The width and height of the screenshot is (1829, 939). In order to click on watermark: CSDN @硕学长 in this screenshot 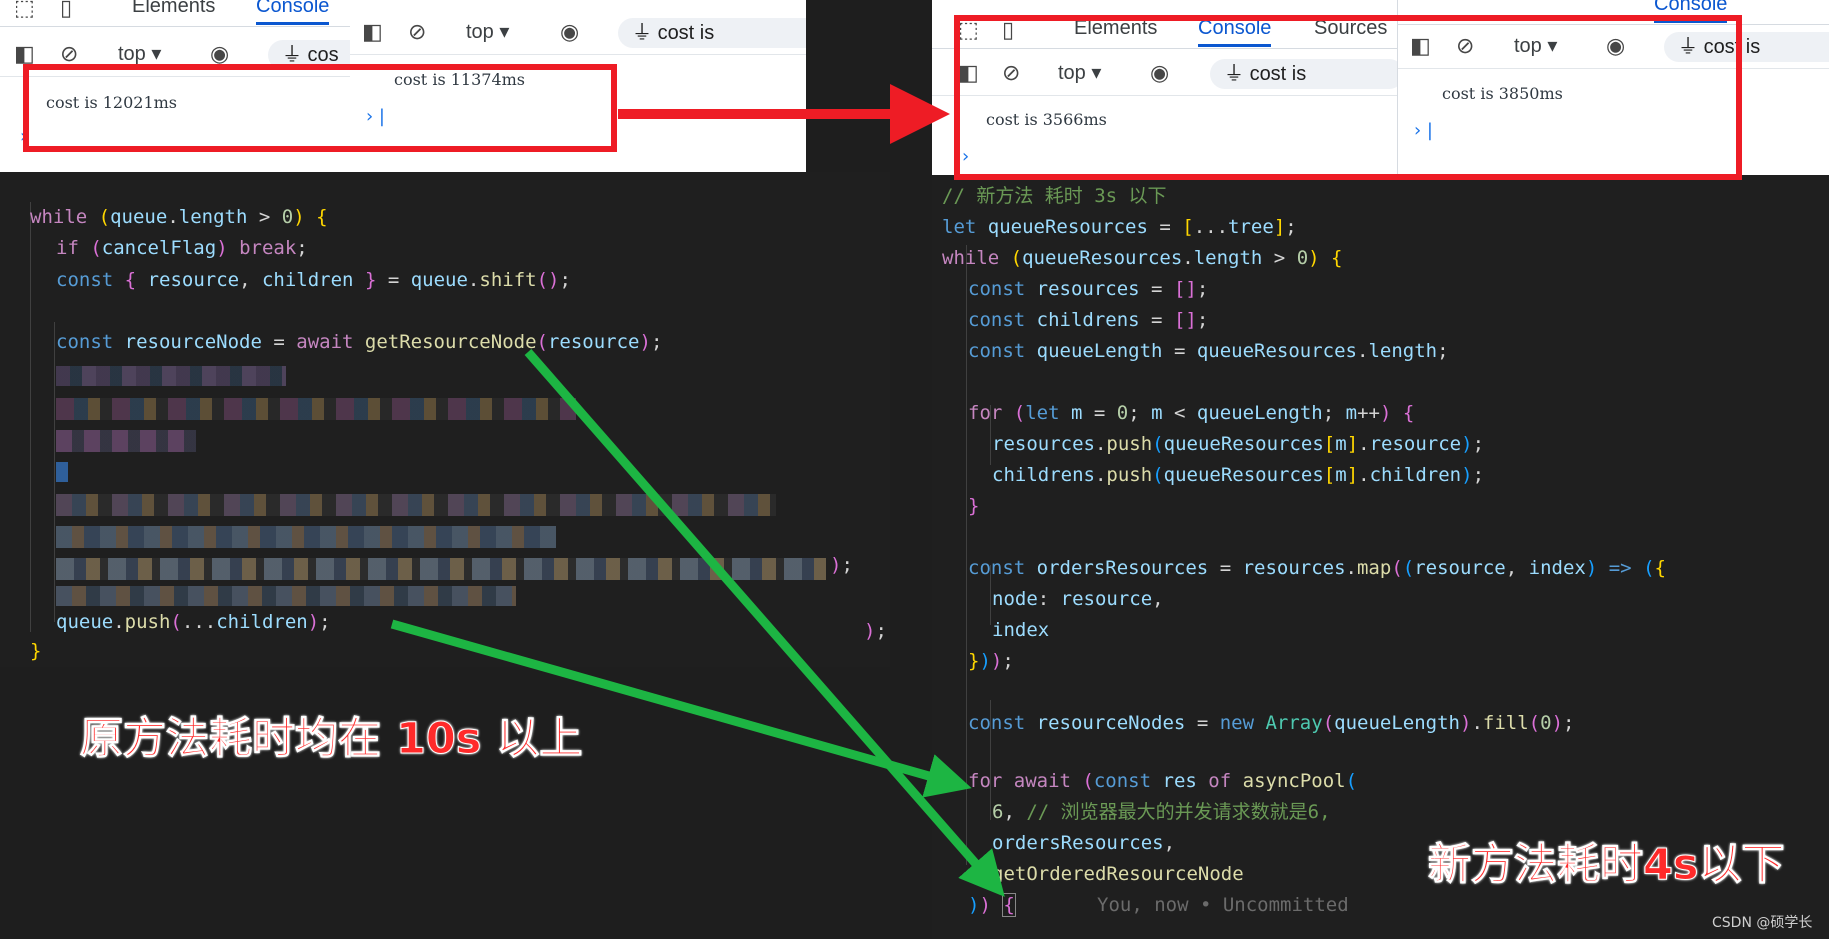, I will do `click(1762, 923)`.